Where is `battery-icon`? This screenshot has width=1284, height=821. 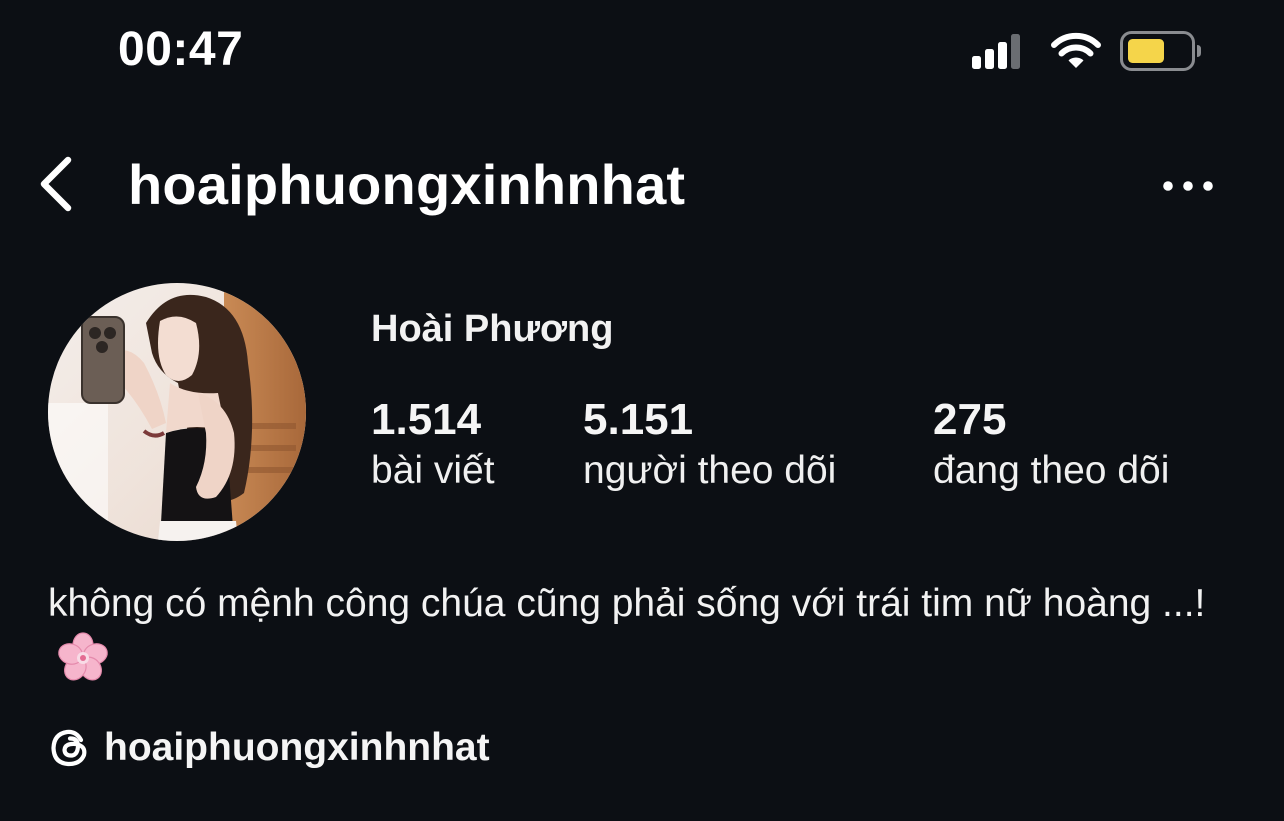 battery-icon is located at coordinates (1160, 51).